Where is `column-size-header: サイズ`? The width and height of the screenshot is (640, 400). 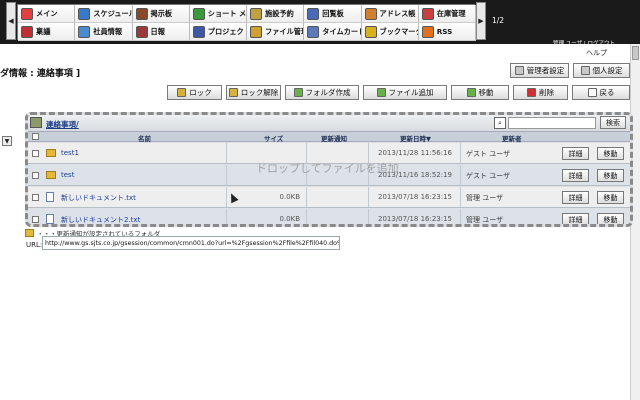
column-size-header: サイズ is located at coordinates (273, 138).